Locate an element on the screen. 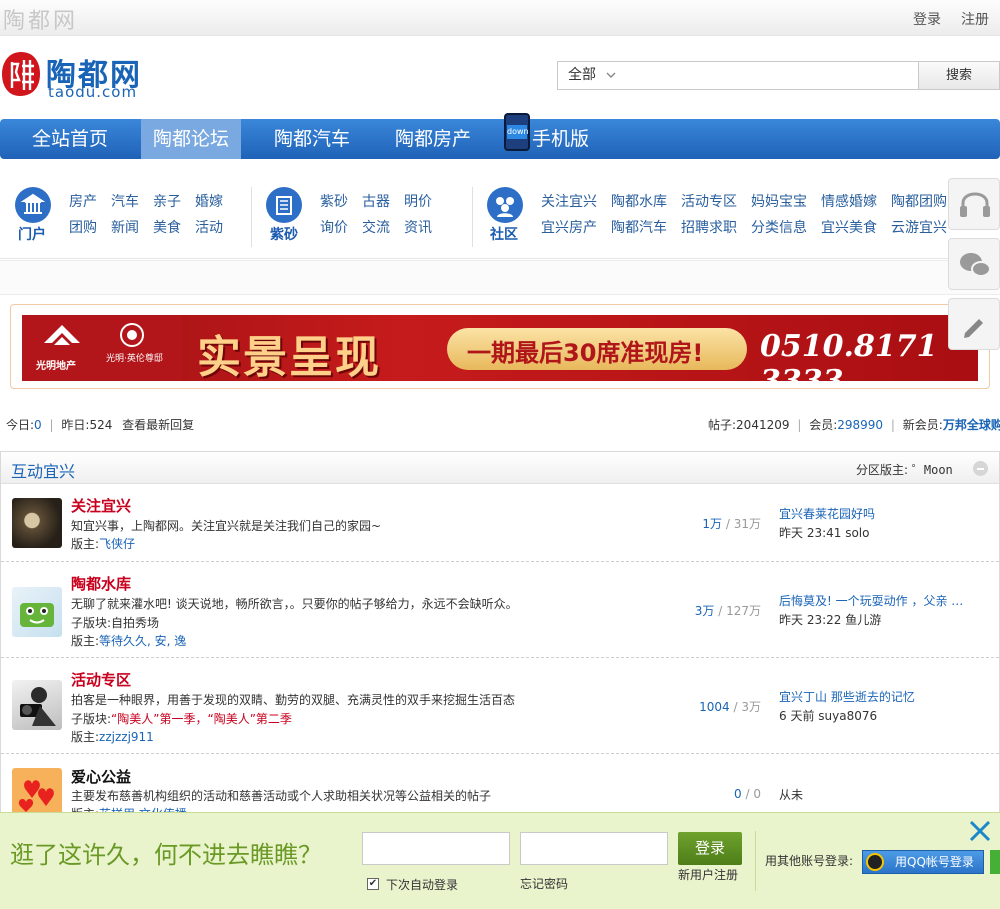  logo-seal-icon is located at coordinates (21, 74).